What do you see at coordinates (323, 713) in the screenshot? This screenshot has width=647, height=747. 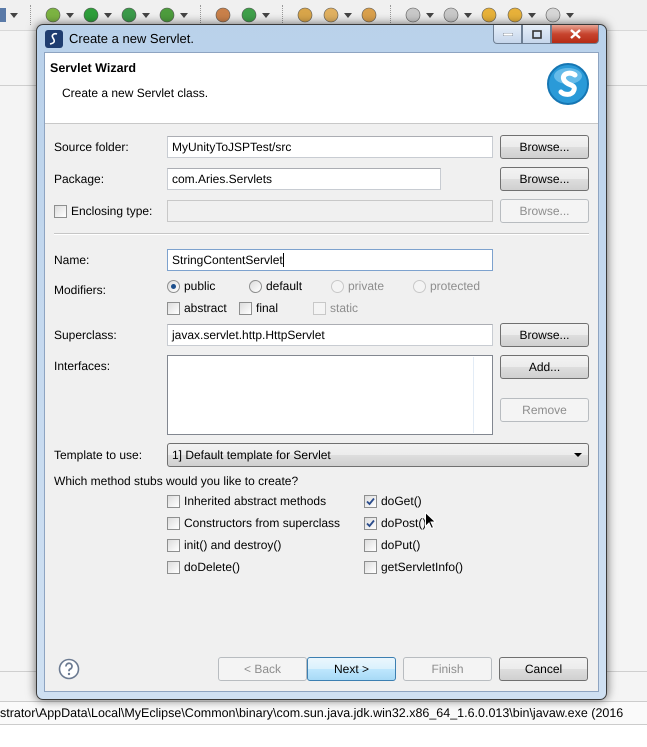 I see `console-path-text: strator\AppData\Local\MyEclipse\Common\binary\com.sun.java.jdk.win32.x86_64_1.6.0.013\bin\javaw.exe (2016` at bounding box center [323, 713].